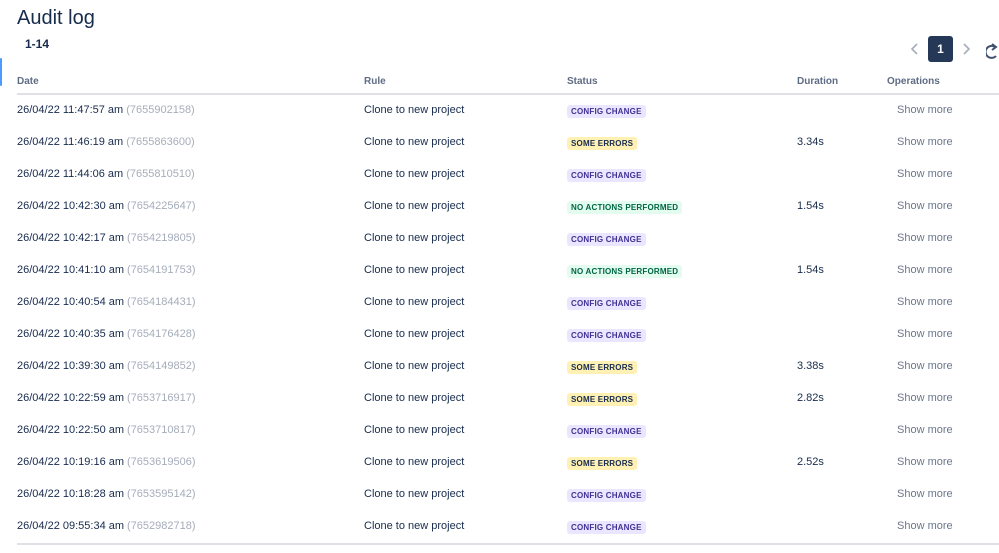 Image resolution: width=999 pixels, height=553 pixels. Describe the element at coordinates (915, 49) in the screenshot. I see `chevron-left-icon` at that location.